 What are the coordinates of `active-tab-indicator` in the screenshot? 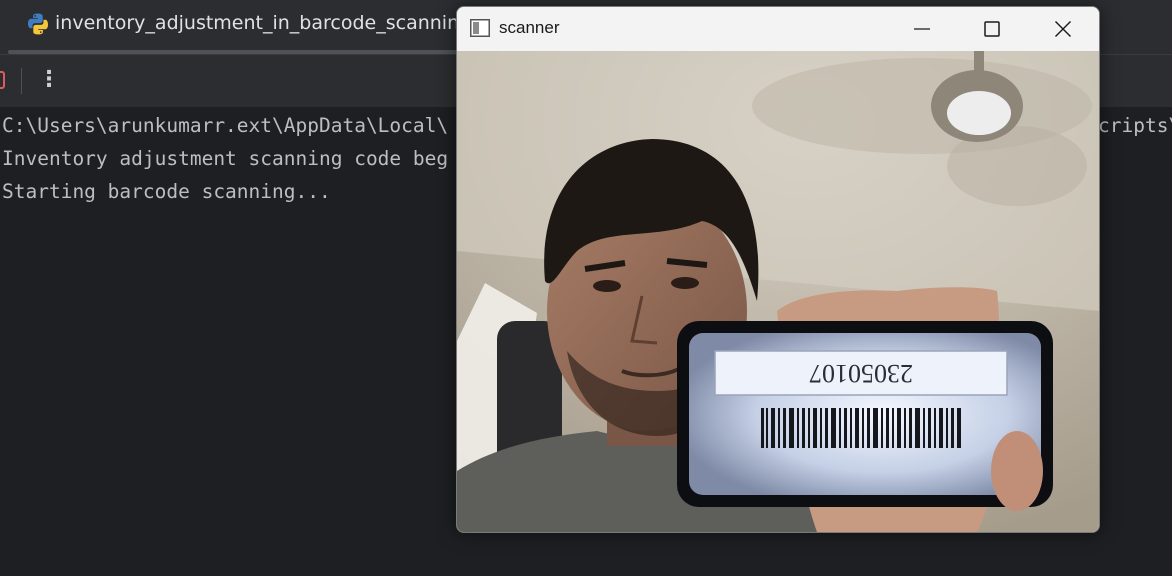 It's located at (233, 52).